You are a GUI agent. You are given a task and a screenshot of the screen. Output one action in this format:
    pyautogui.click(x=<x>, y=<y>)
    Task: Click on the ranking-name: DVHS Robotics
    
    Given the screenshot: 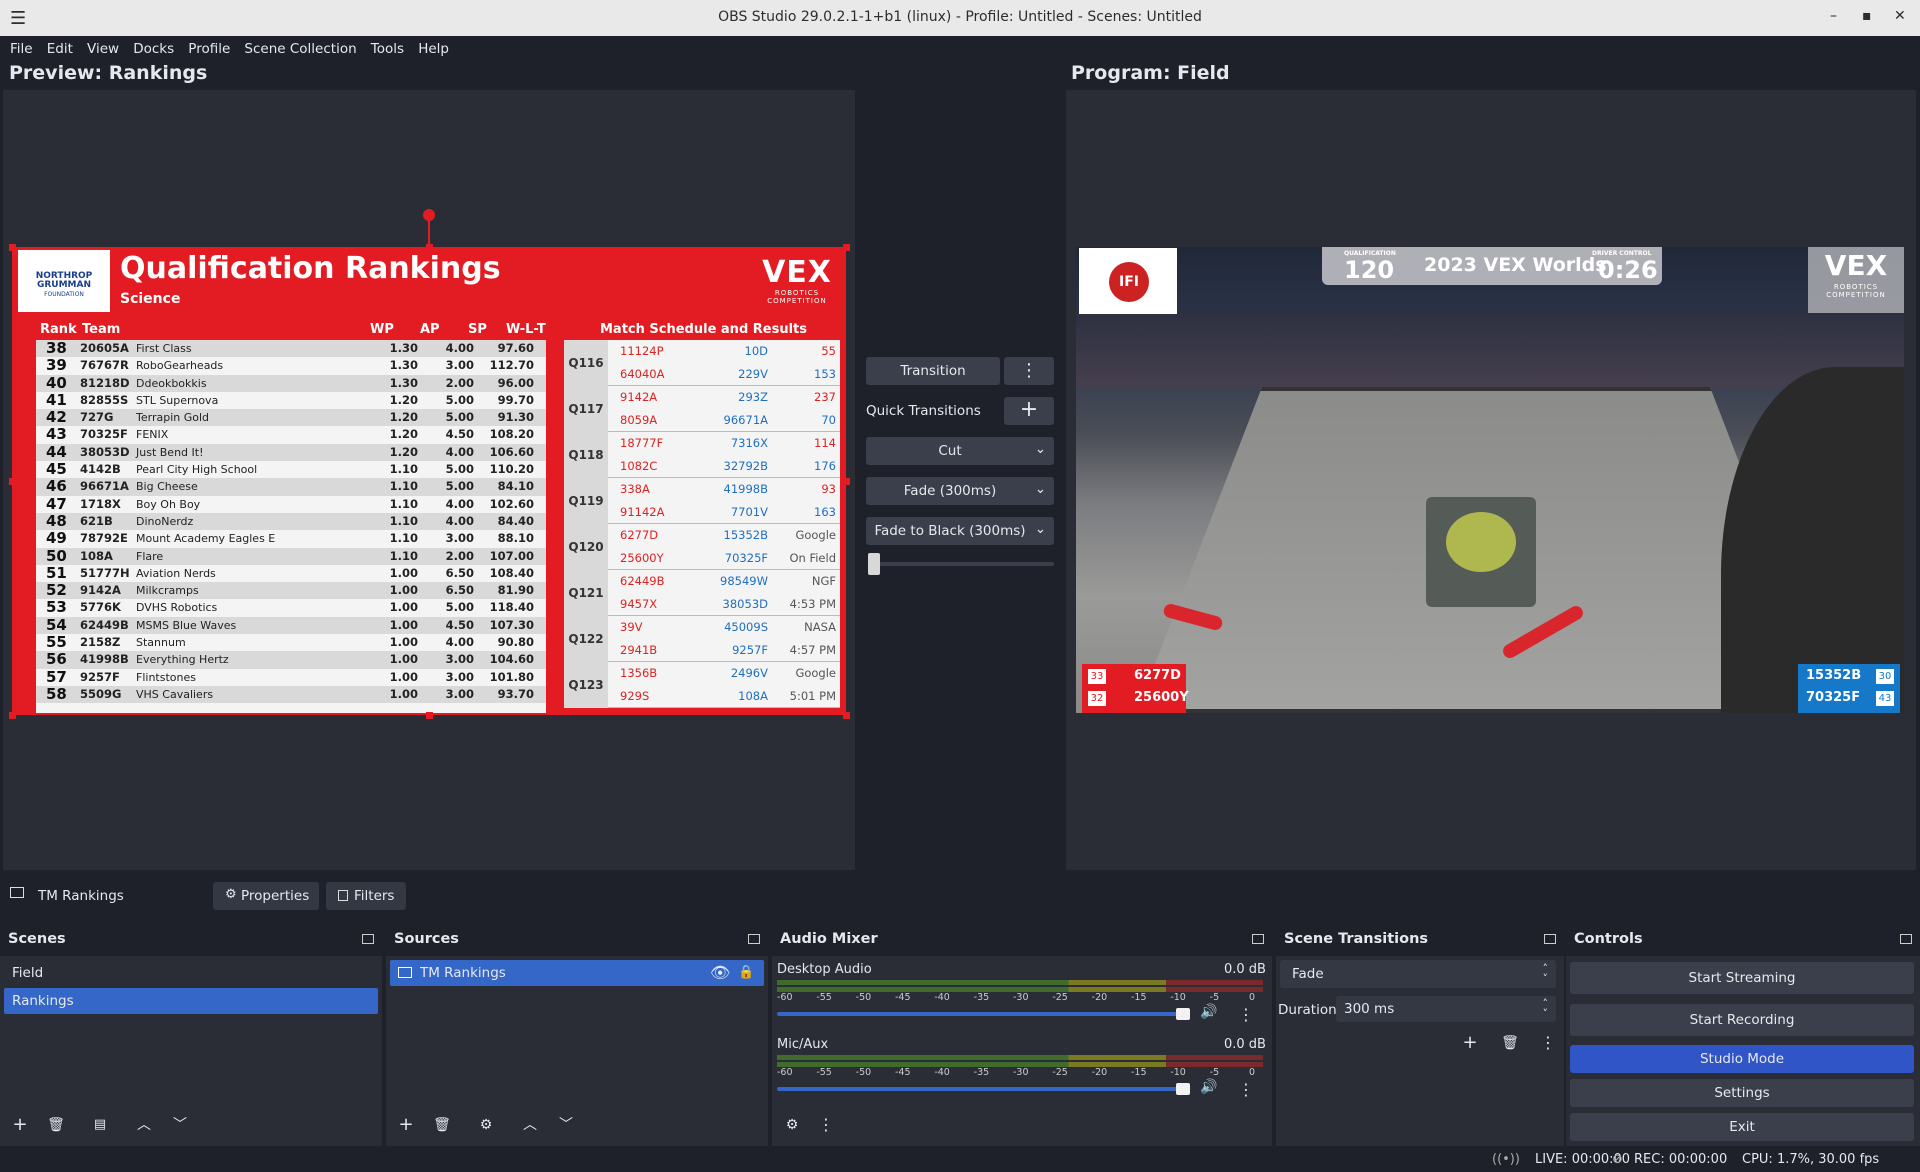 What is the action you would take?
    pyautogui.click(x=177, y=608)
    